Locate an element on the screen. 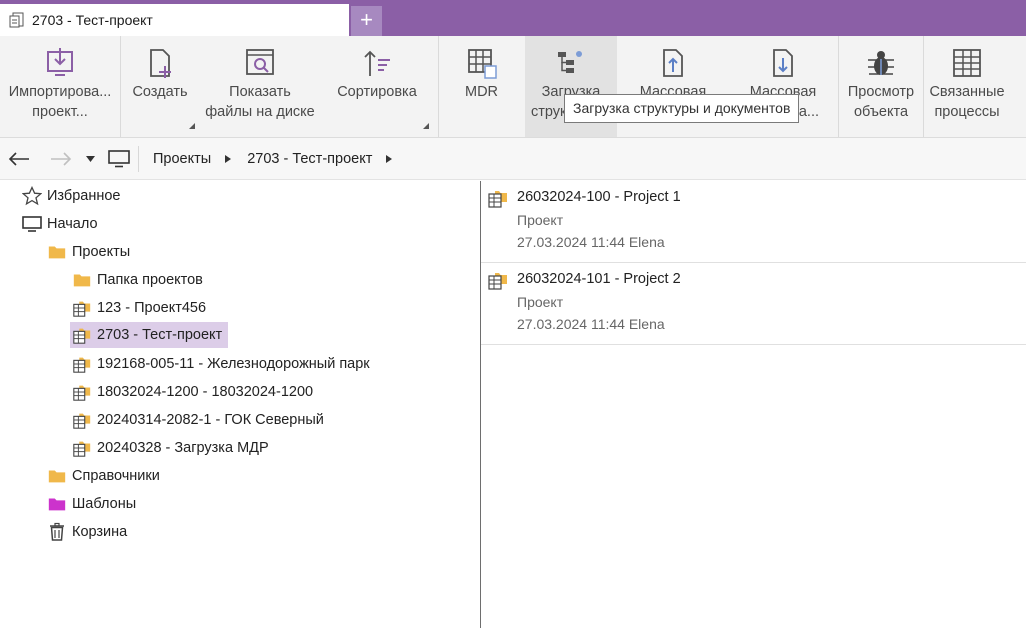 The height and width of the screenshot is (628, 1026). tree-item-label: Справочники is located at coordinates (116, 476).